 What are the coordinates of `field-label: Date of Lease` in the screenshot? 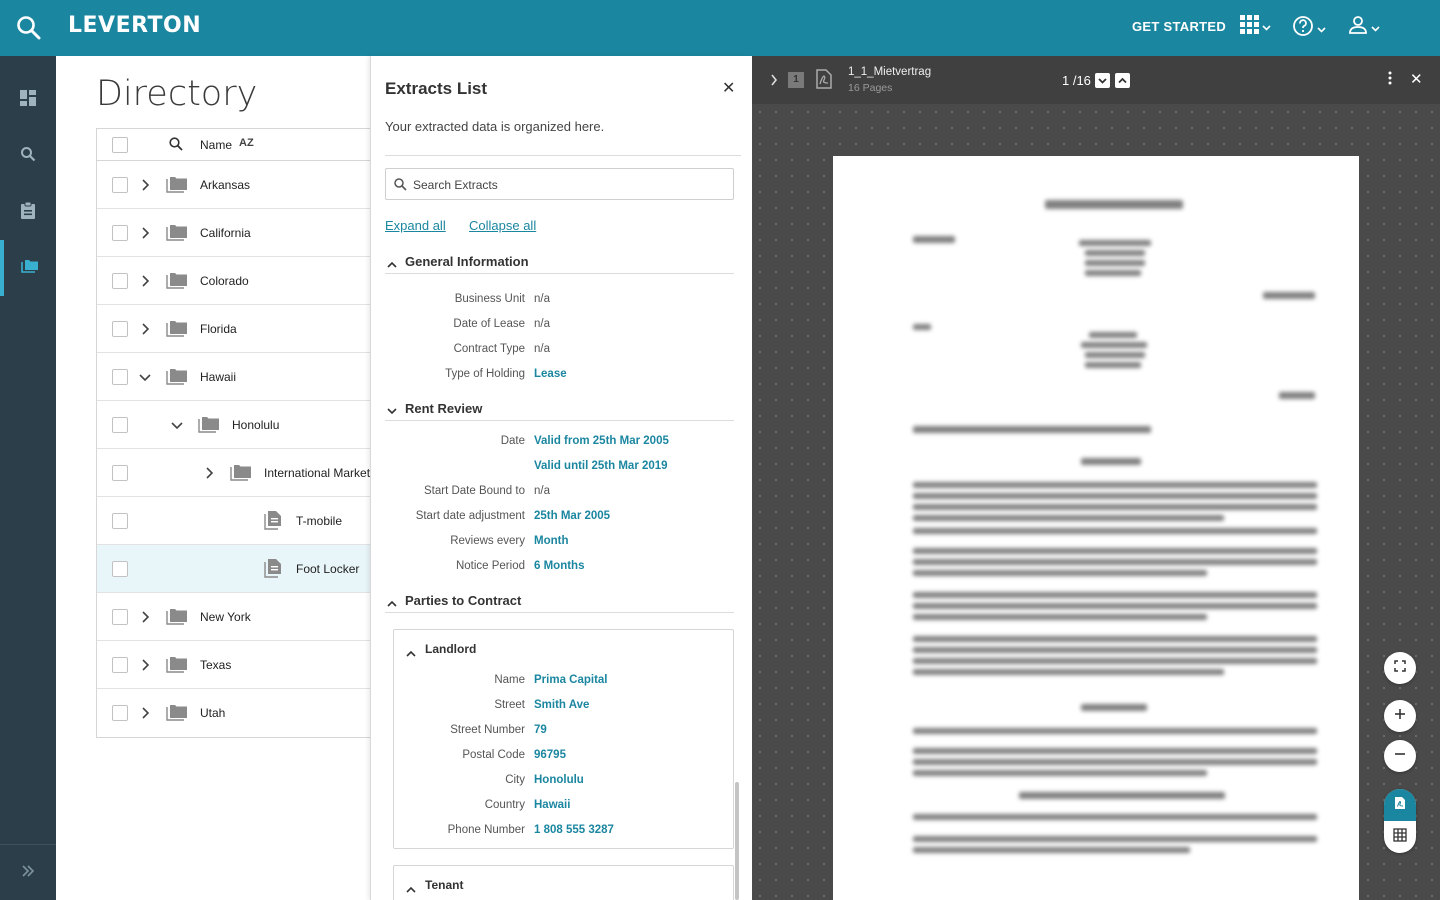 It's located at (489, 324).